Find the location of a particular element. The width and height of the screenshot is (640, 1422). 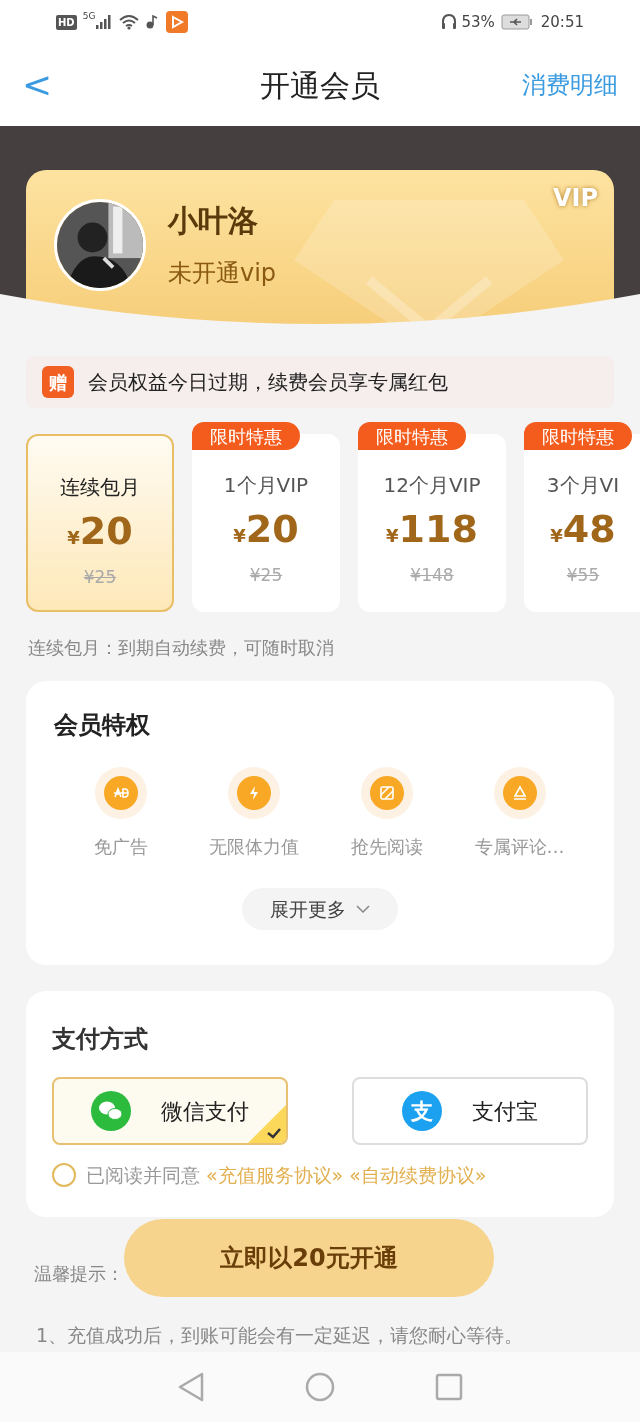

plan-price: 118 is located at coordinates (438, 529).